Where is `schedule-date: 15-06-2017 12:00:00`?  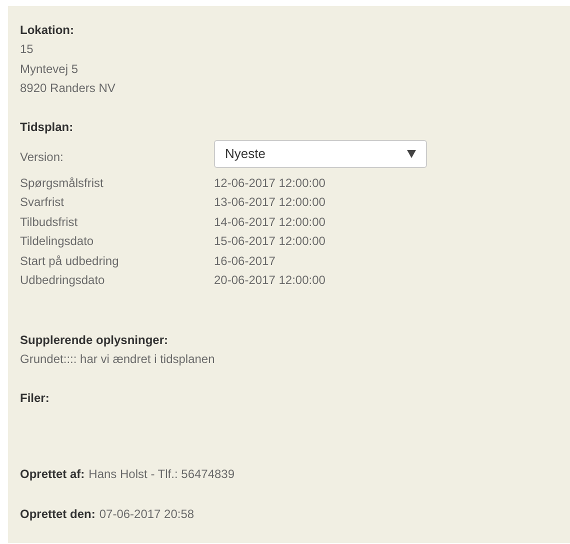 schedule-date: 15-06-2017 12:00:00 is located at coordinates (270, 241).